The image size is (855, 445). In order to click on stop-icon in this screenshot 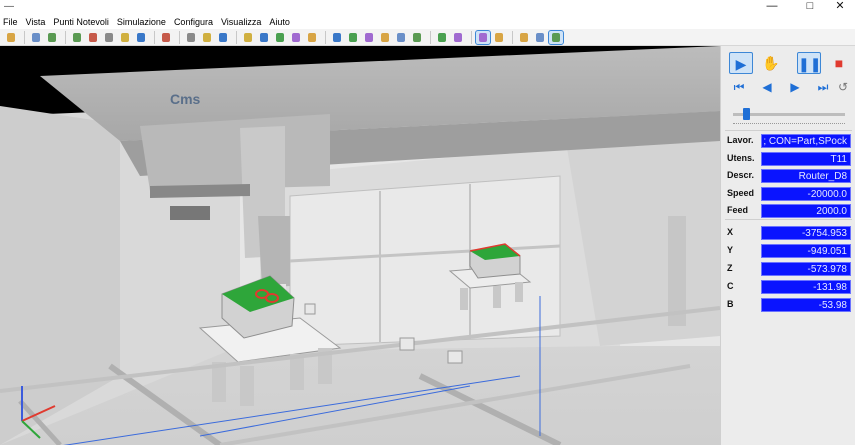, I will do `click(280, 37)`.